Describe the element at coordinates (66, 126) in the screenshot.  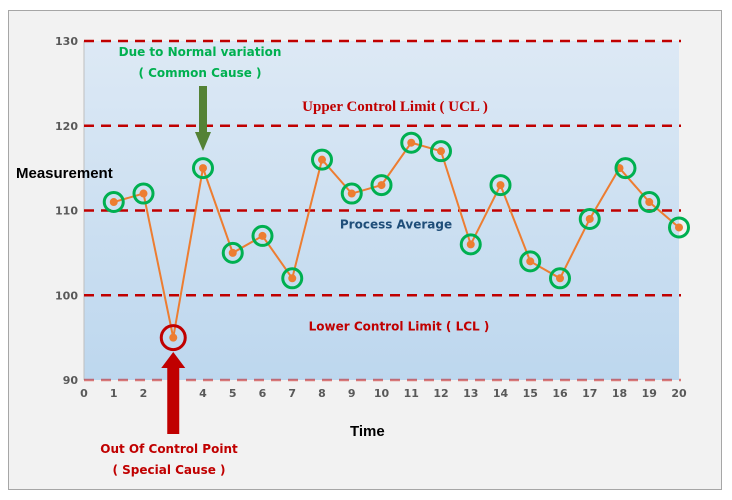
I see `y-tick-label: 120` at that location.